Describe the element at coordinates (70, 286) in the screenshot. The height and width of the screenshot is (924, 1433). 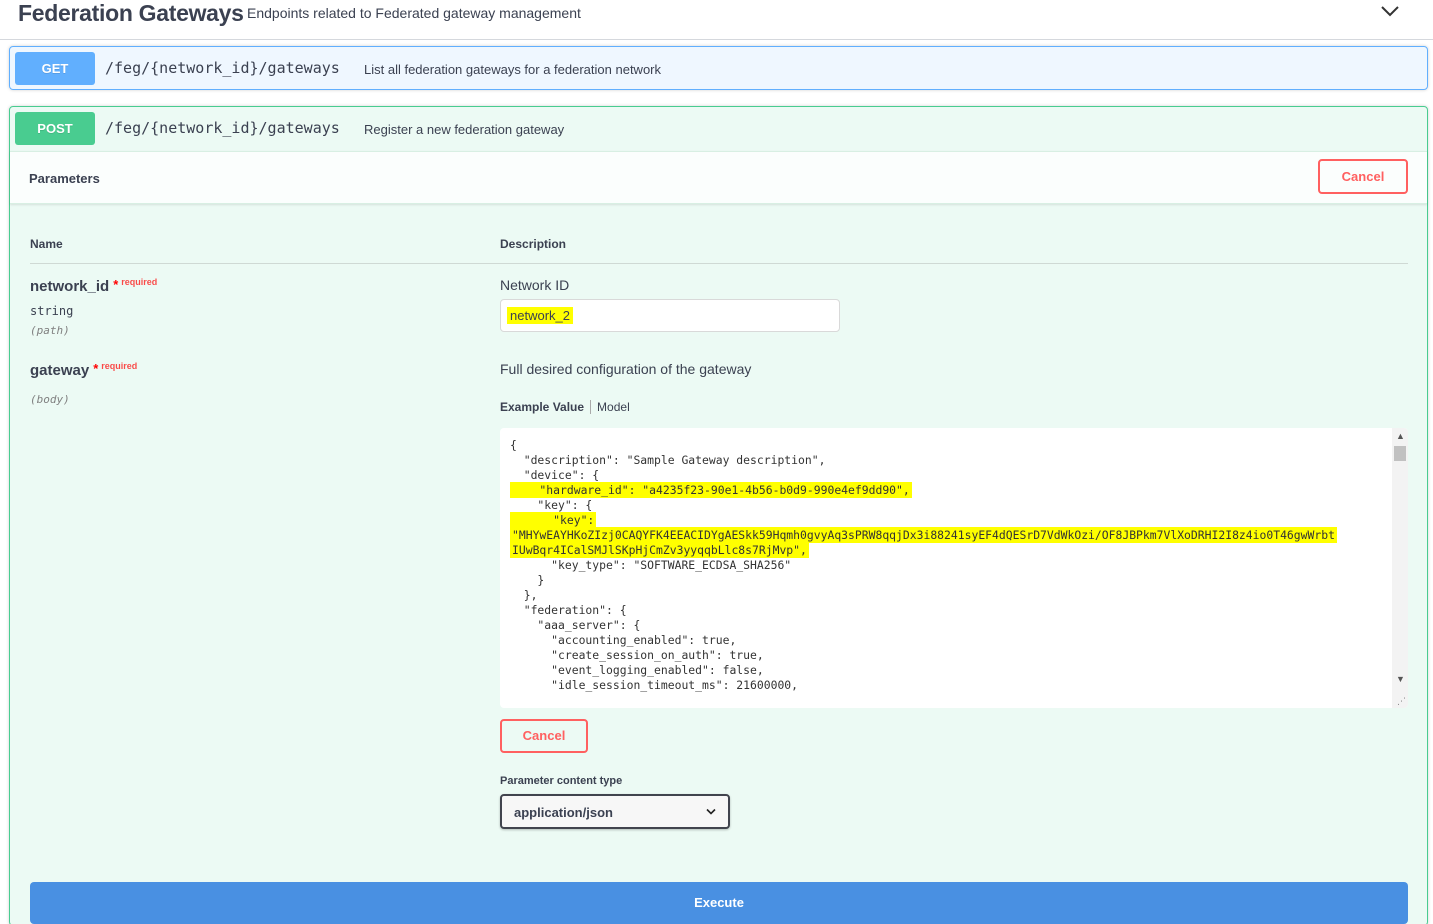
I see `param-name-label: network_id` at that location.